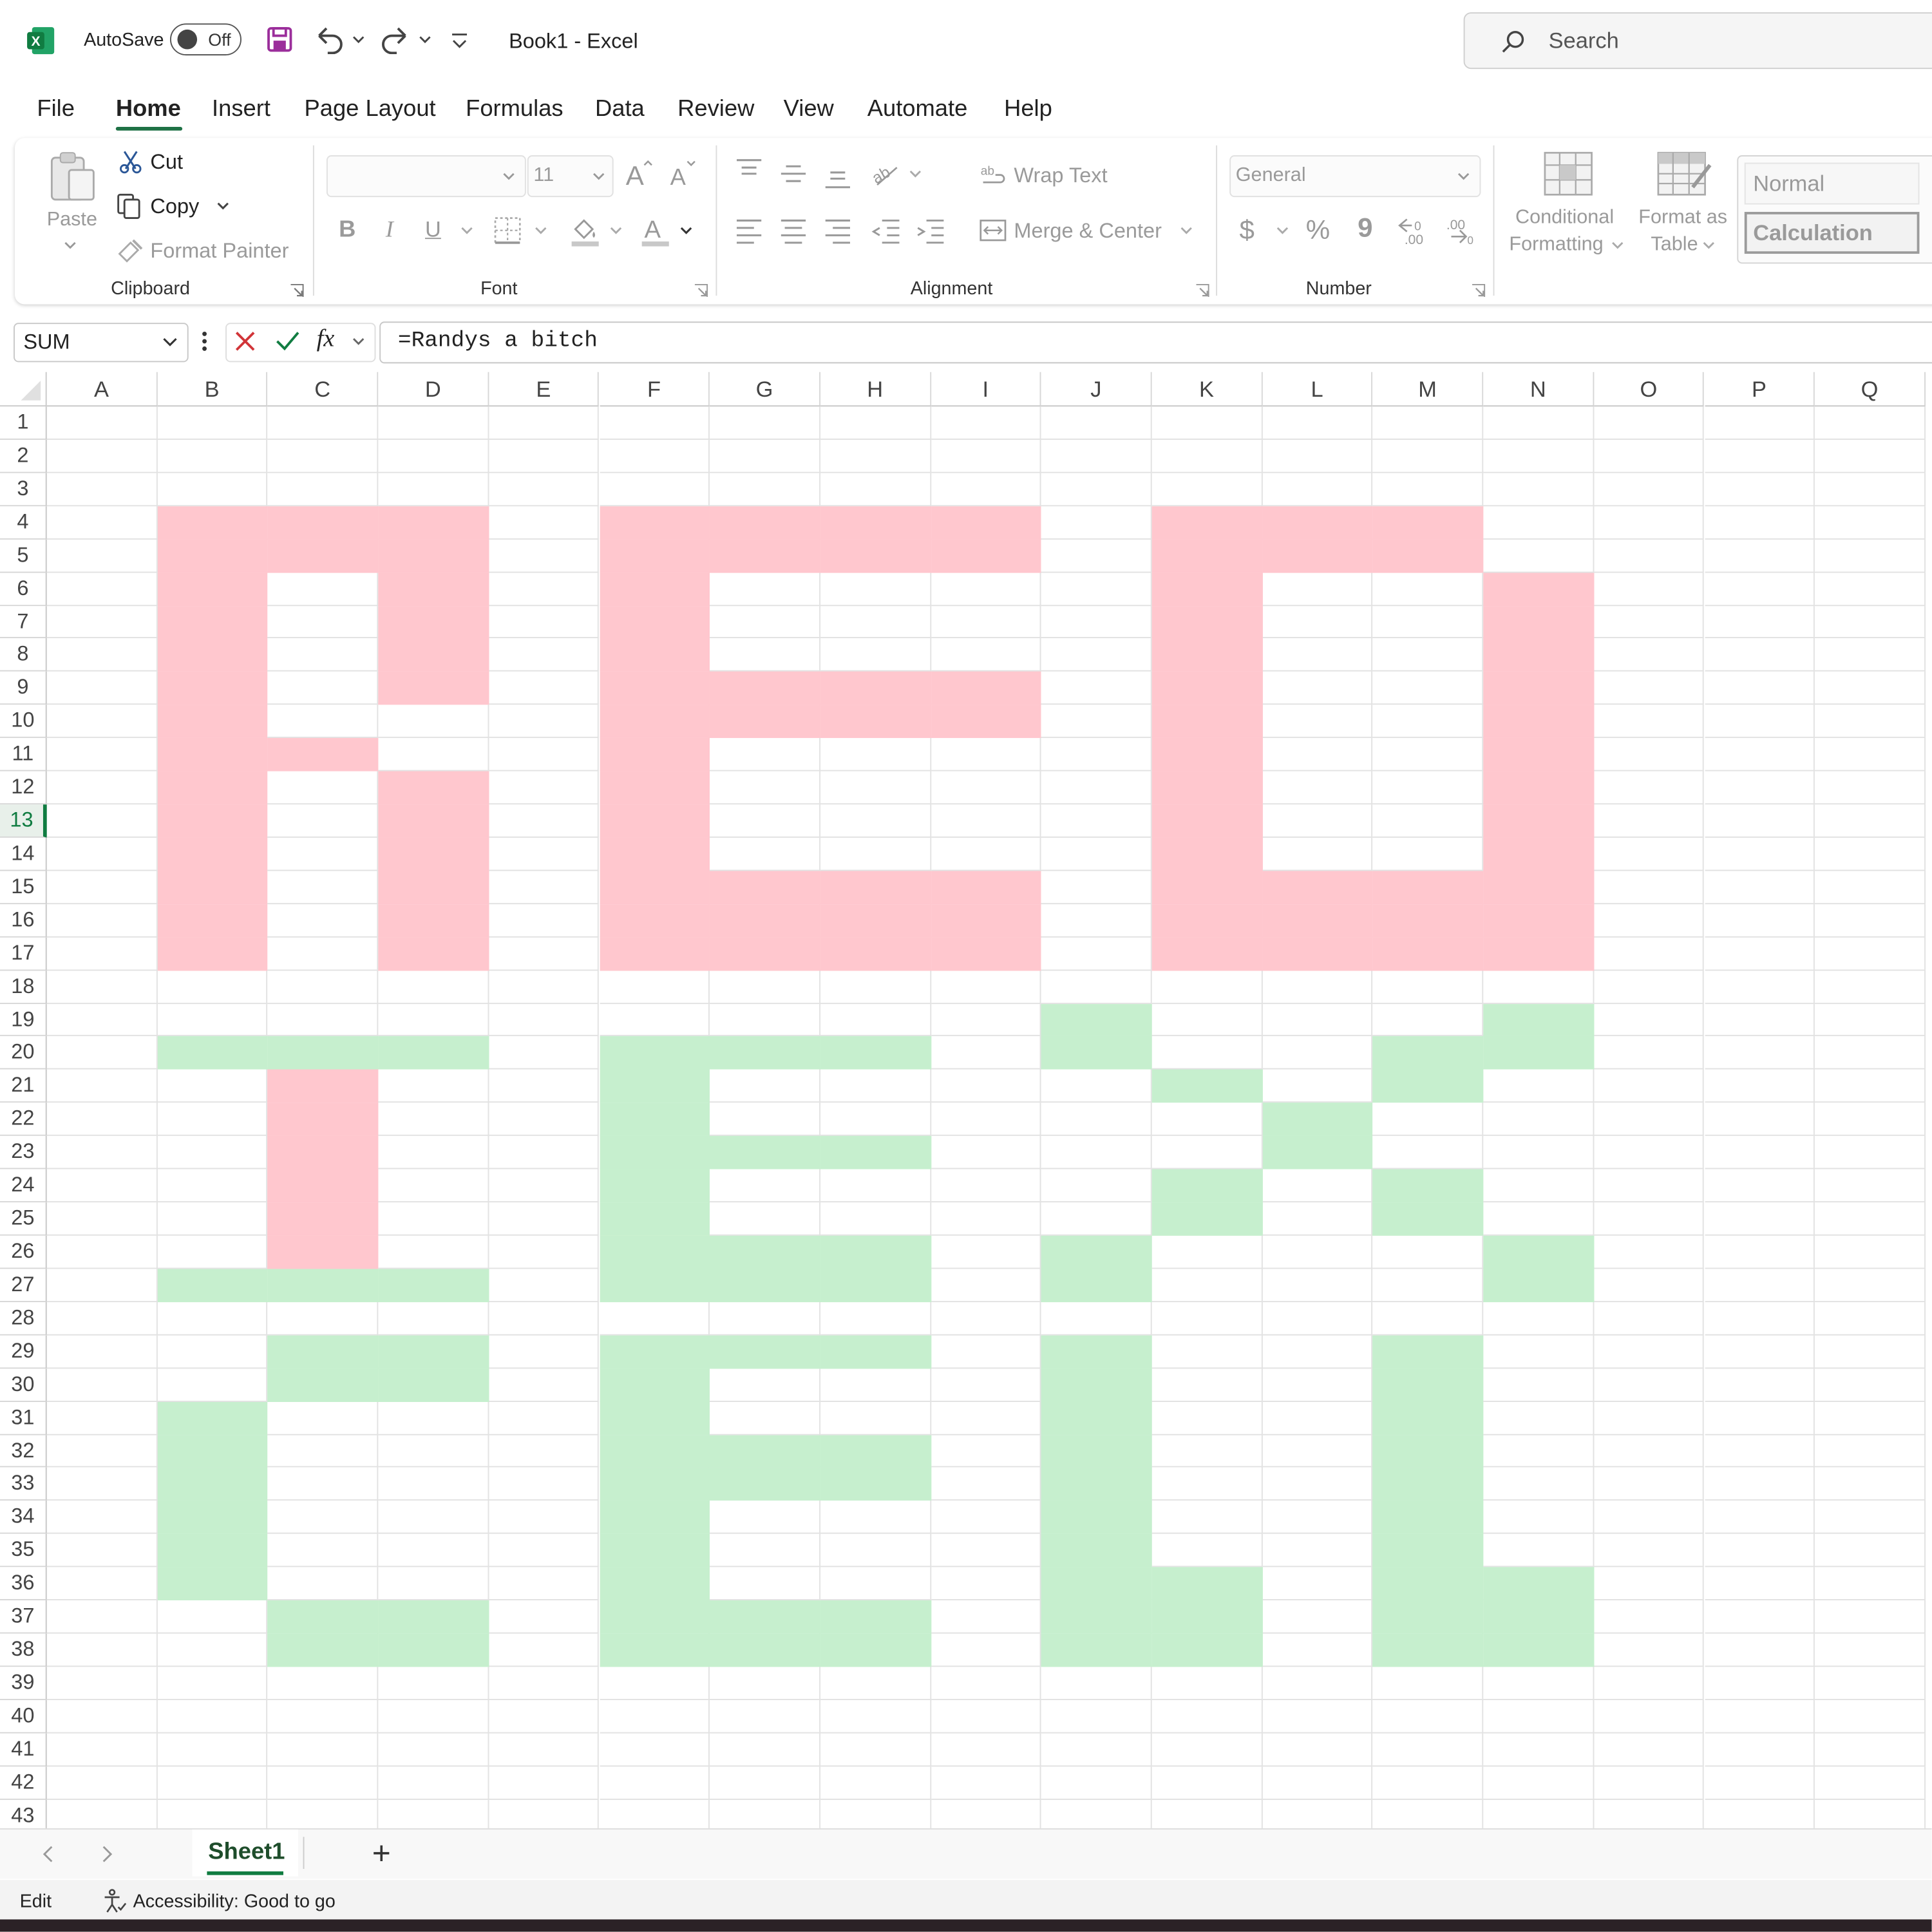 Image resolution: width=1932 pixels, height=1932 pixels. What do you see at coordinates (1479, 290) in the screenshot?
I see `number-launcher-icon` at bounding box center [1479, 290].